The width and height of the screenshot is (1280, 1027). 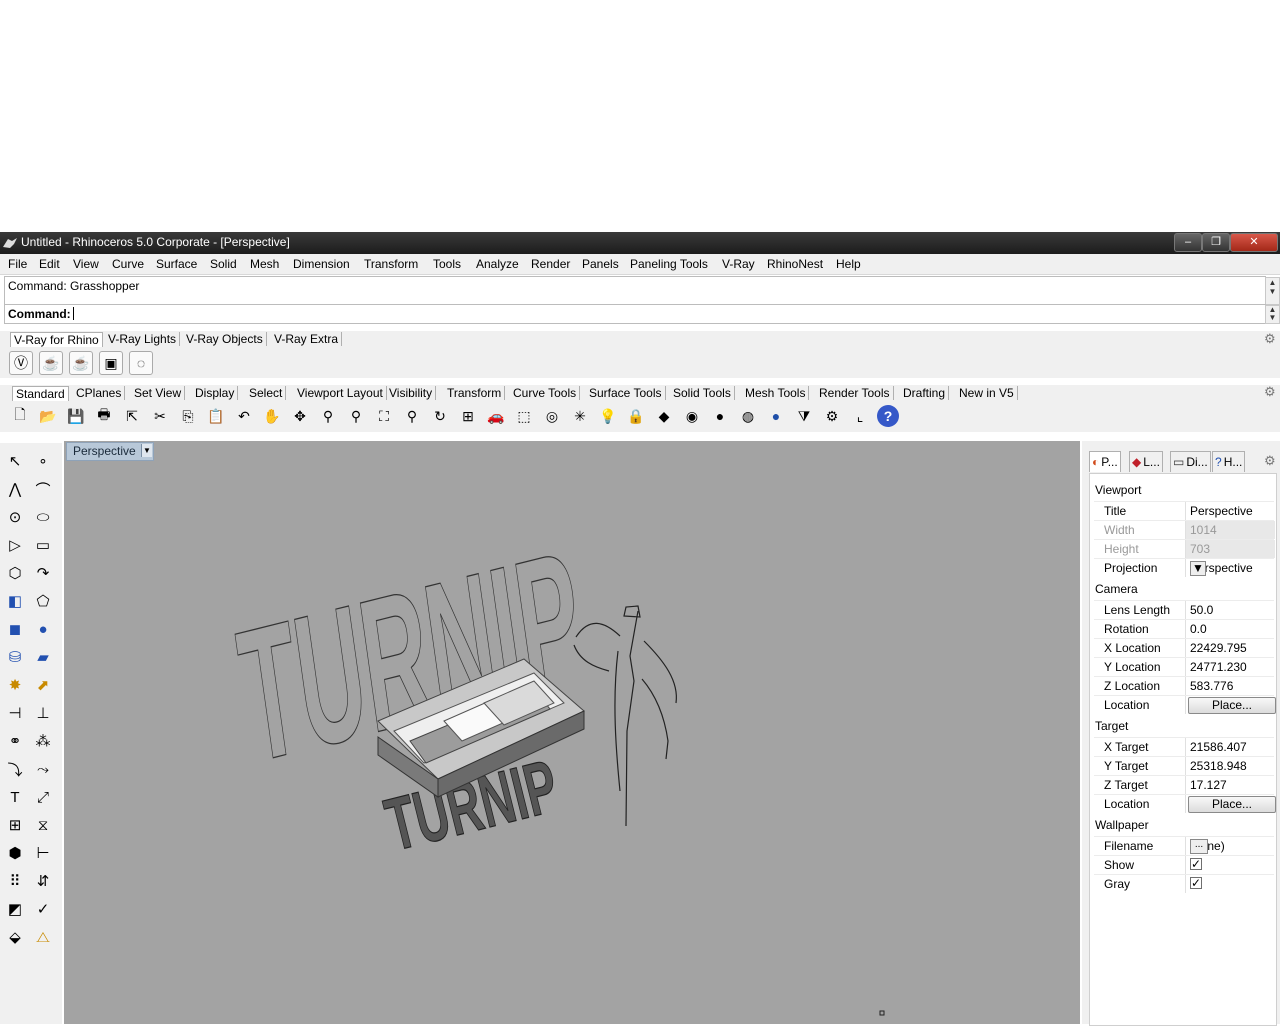 I want to click on menu-item-render: Render, so click(x=550, y=264).